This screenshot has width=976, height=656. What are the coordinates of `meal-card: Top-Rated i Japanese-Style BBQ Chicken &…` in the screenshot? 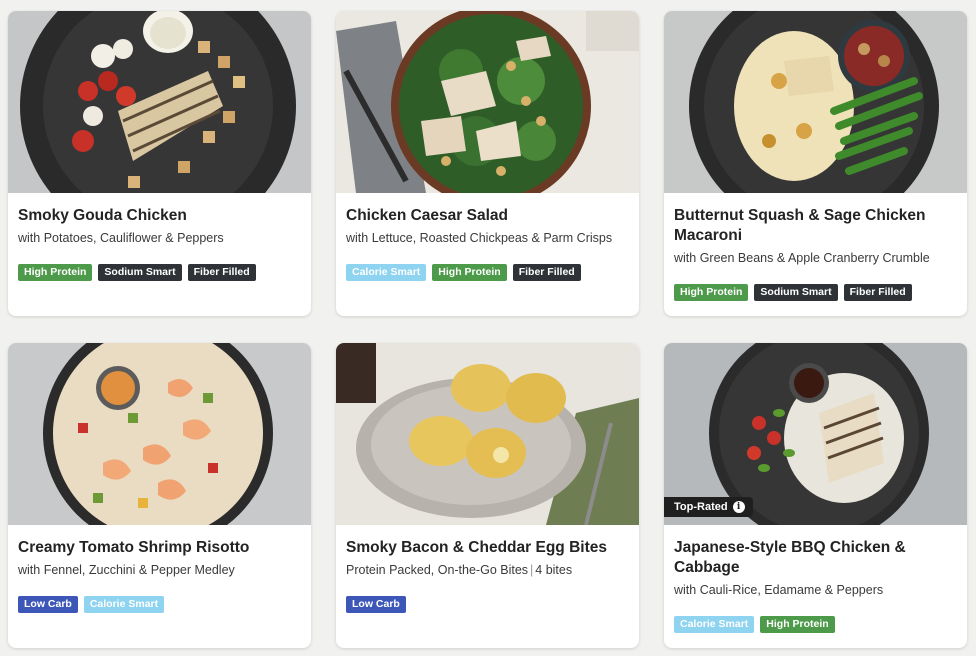 It's located at (815, 495).